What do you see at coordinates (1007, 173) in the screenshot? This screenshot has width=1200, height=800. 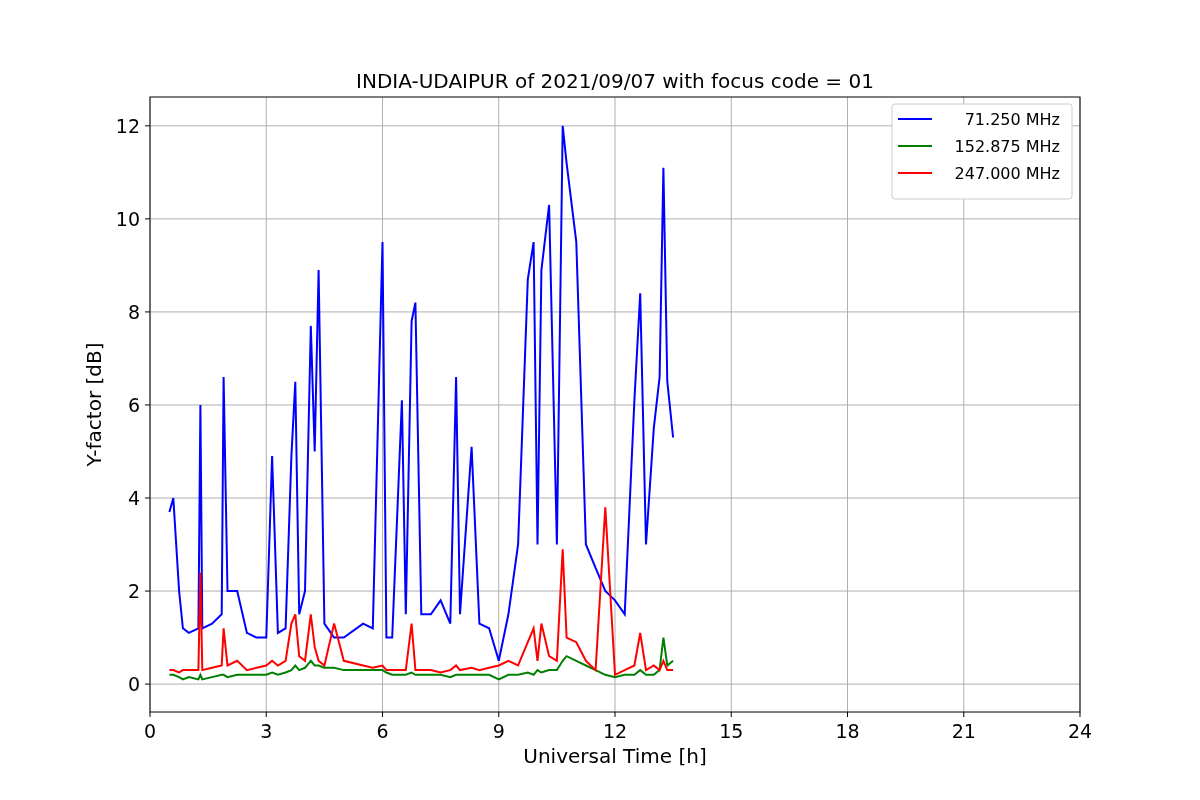 I see `legend-label: 247.000 MHz` at bounding box center [1007, 173].